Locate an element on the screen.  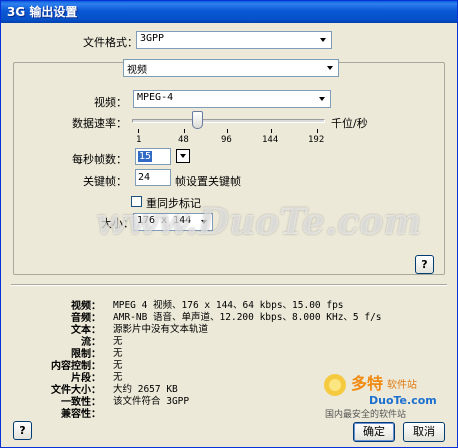
codec-select: MPEG-4 is located at coordinates (232, 99).